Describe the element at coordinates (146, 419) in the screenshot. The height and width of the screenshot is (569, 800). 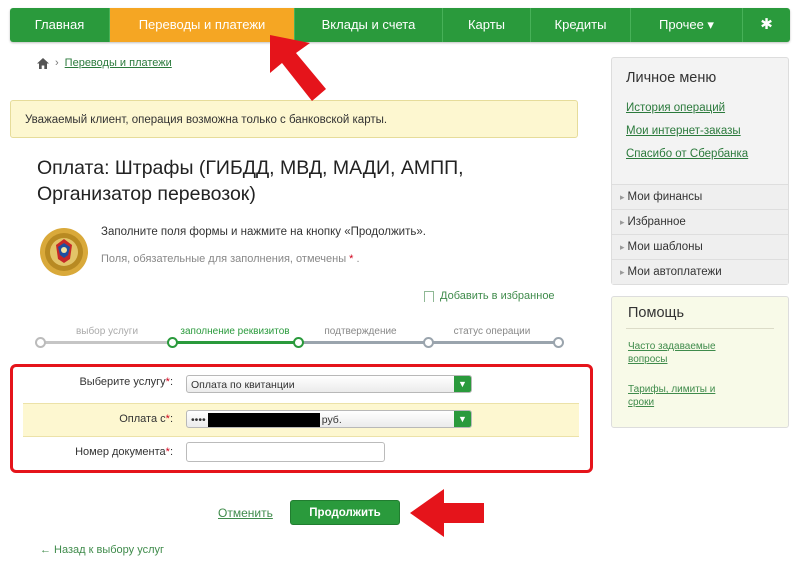
I see `pay-from-label: Оплата с*:` at that location.